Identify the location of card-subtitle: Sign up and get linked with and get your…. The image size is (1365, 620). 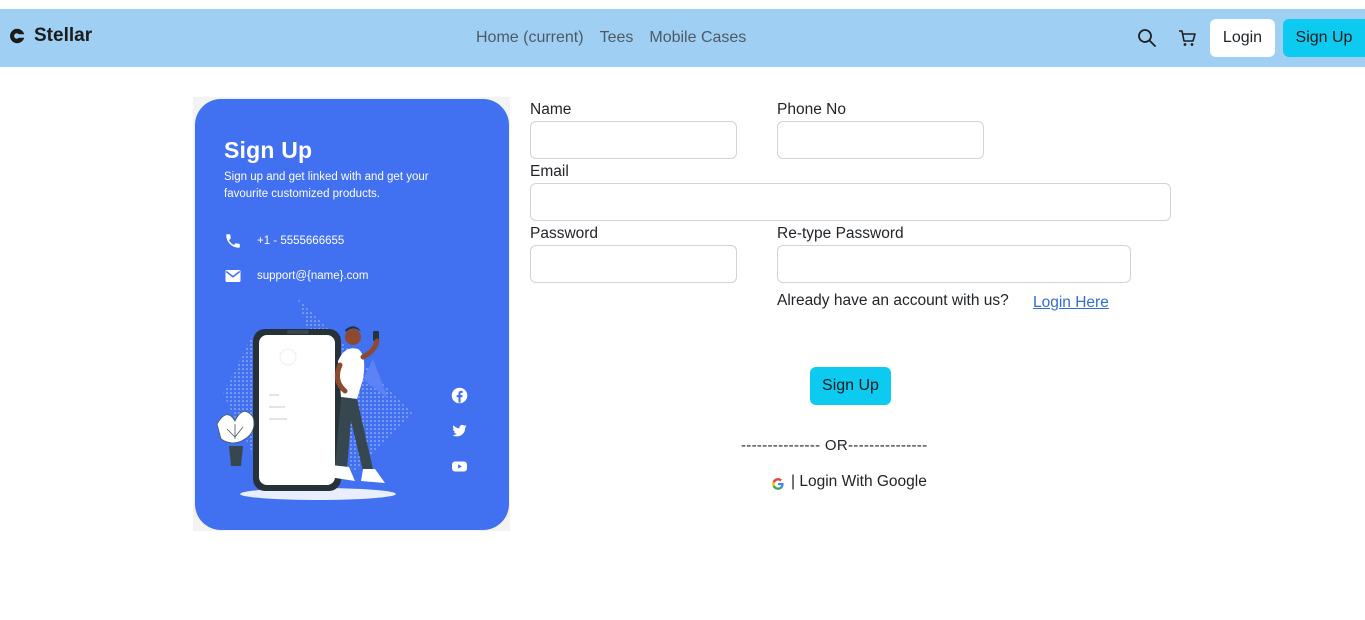
(326, 185).